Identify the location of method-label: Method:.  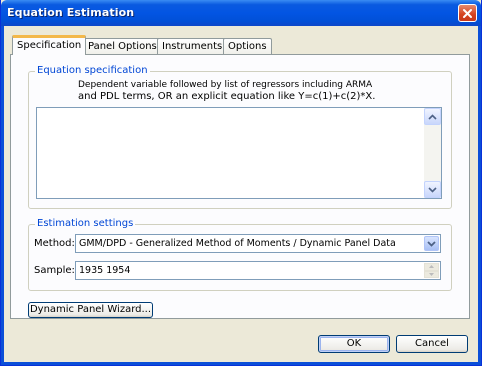
(54, 243).